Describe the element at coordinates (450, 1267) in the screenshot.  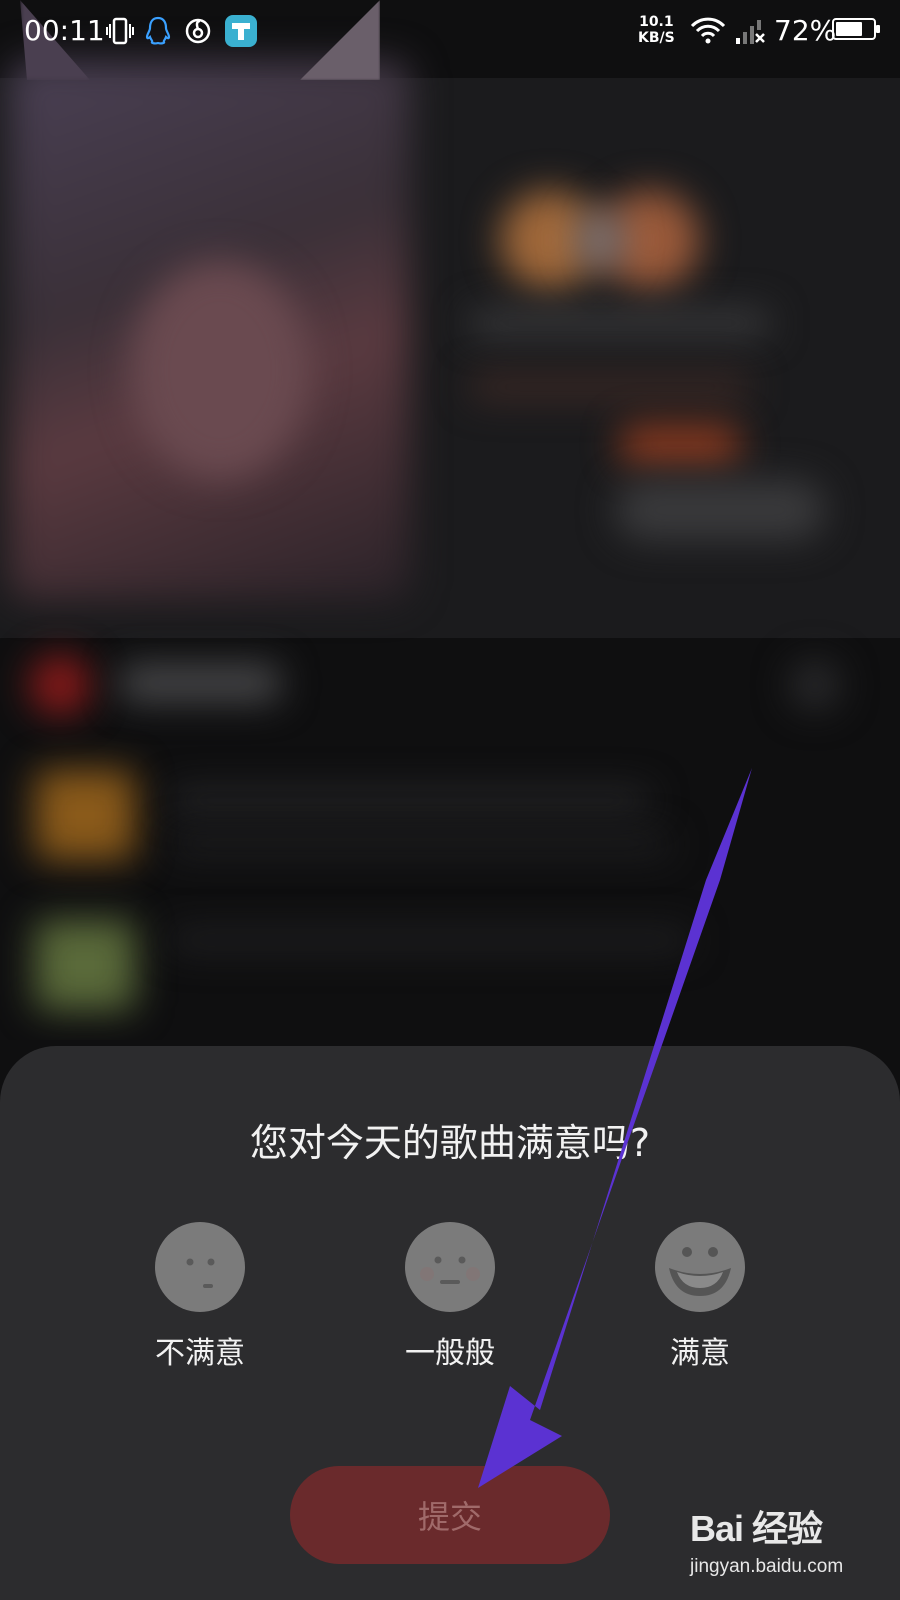
I see `neutral-face-icon` at that location.